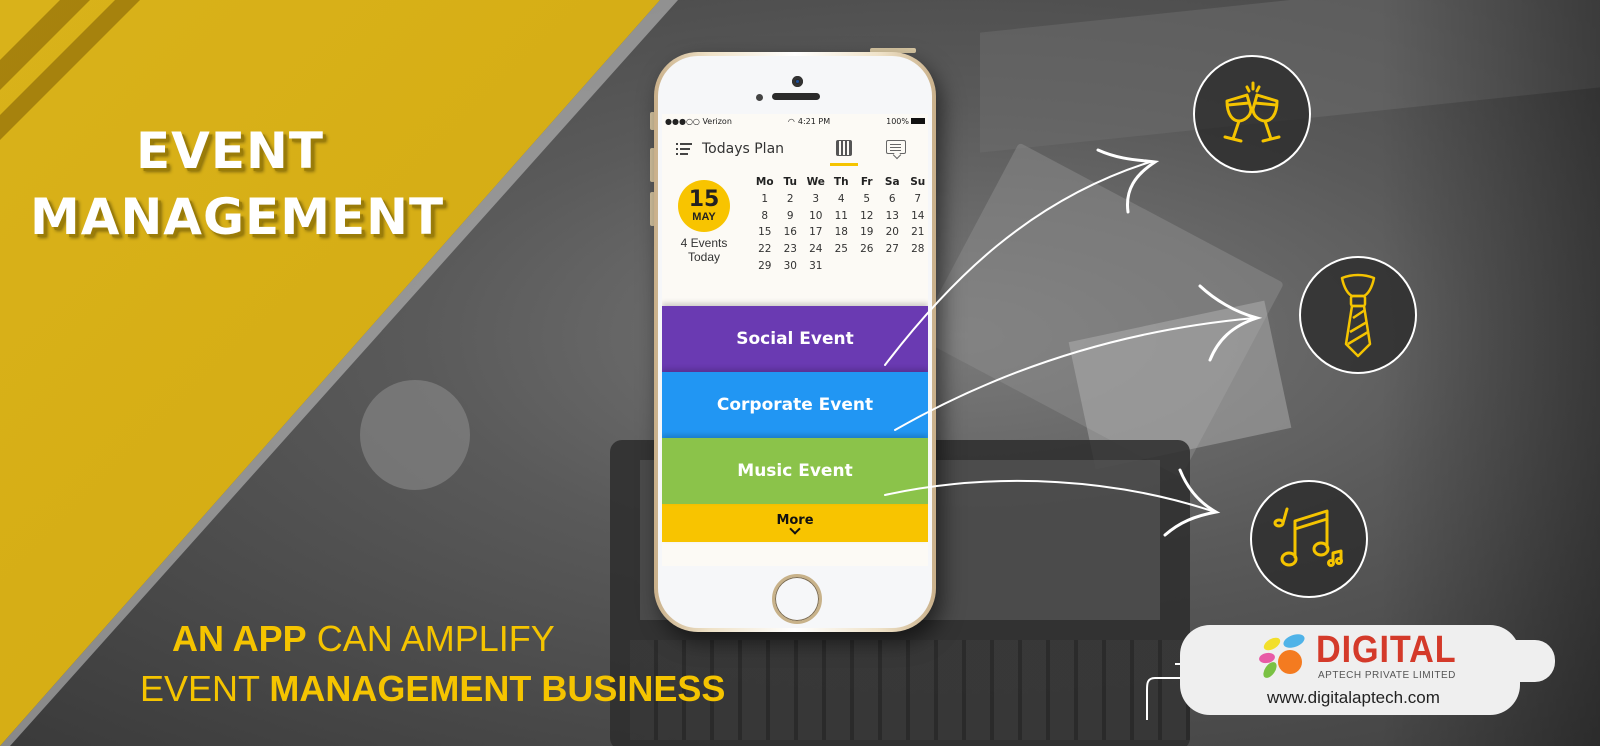 This screenshot has height=746, width=1600. Describe the element at coordinates (430, 638) in the screenshot. I see `tagline-regular: CAN AMPLIFY` at that location.